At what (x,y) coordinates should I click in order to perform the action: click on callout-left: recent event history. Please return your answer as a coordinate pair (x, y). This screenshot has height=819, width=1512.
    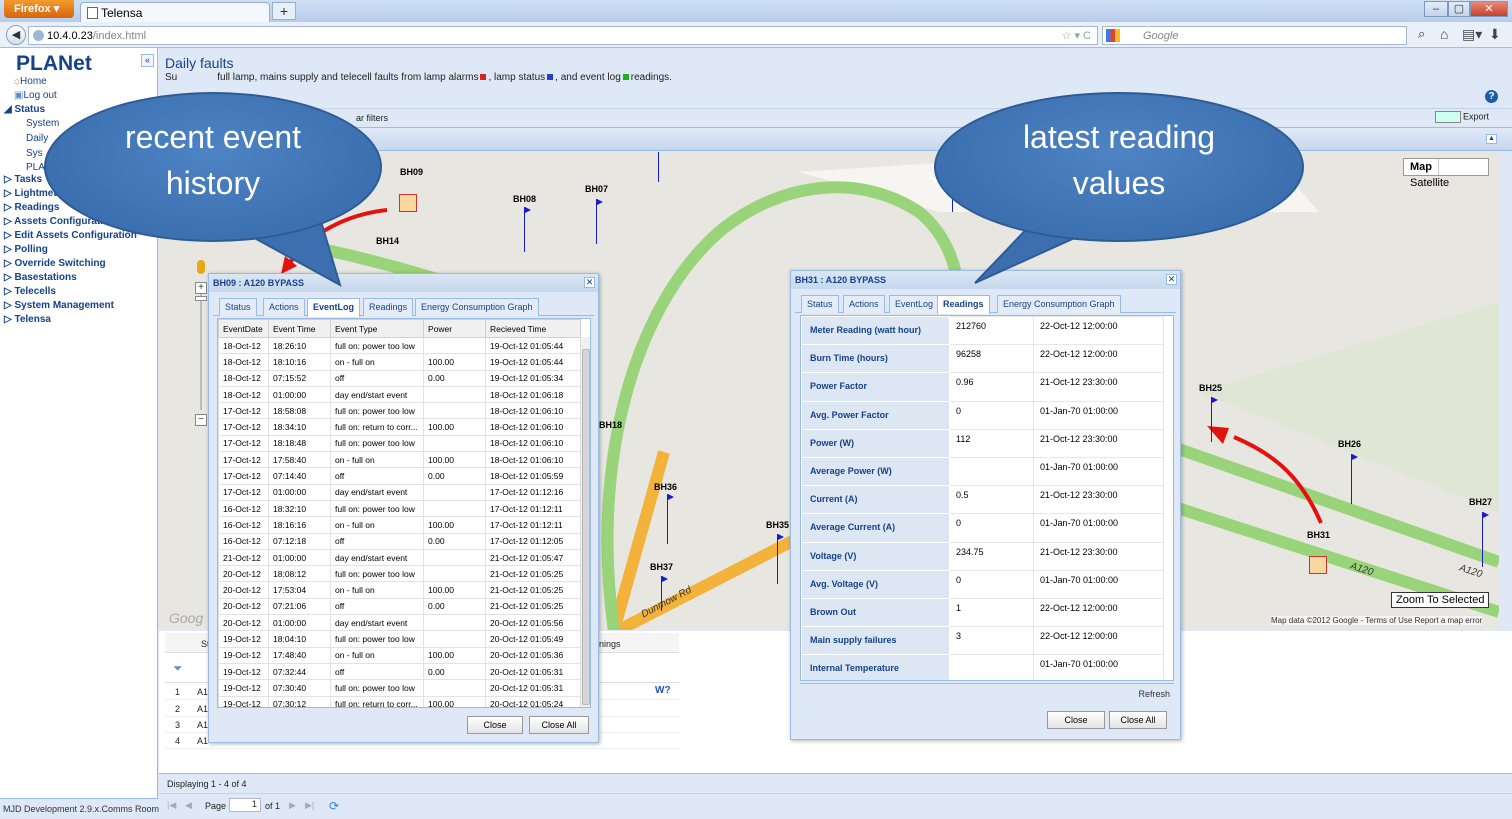
    Looking at the image, I should click on (213, 167).